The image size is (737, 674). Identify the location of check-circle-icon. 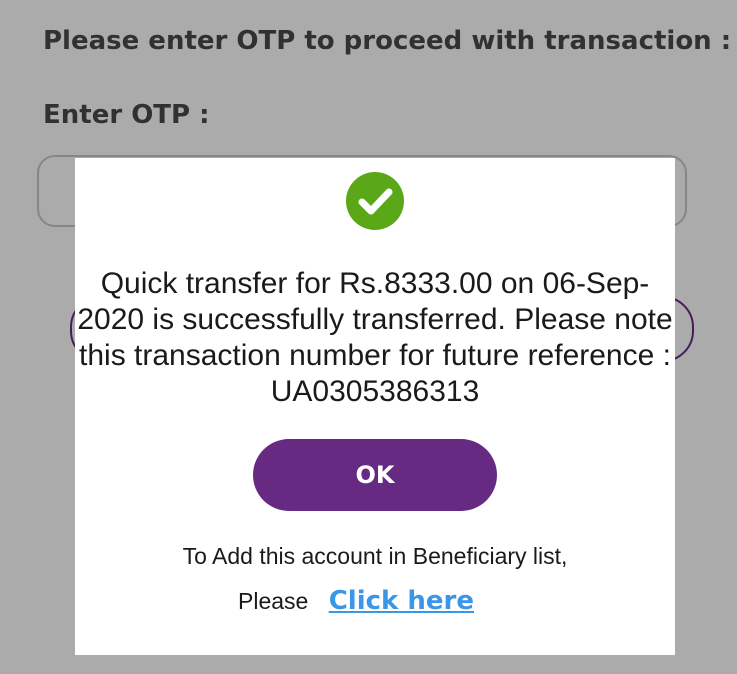
(375, 201).